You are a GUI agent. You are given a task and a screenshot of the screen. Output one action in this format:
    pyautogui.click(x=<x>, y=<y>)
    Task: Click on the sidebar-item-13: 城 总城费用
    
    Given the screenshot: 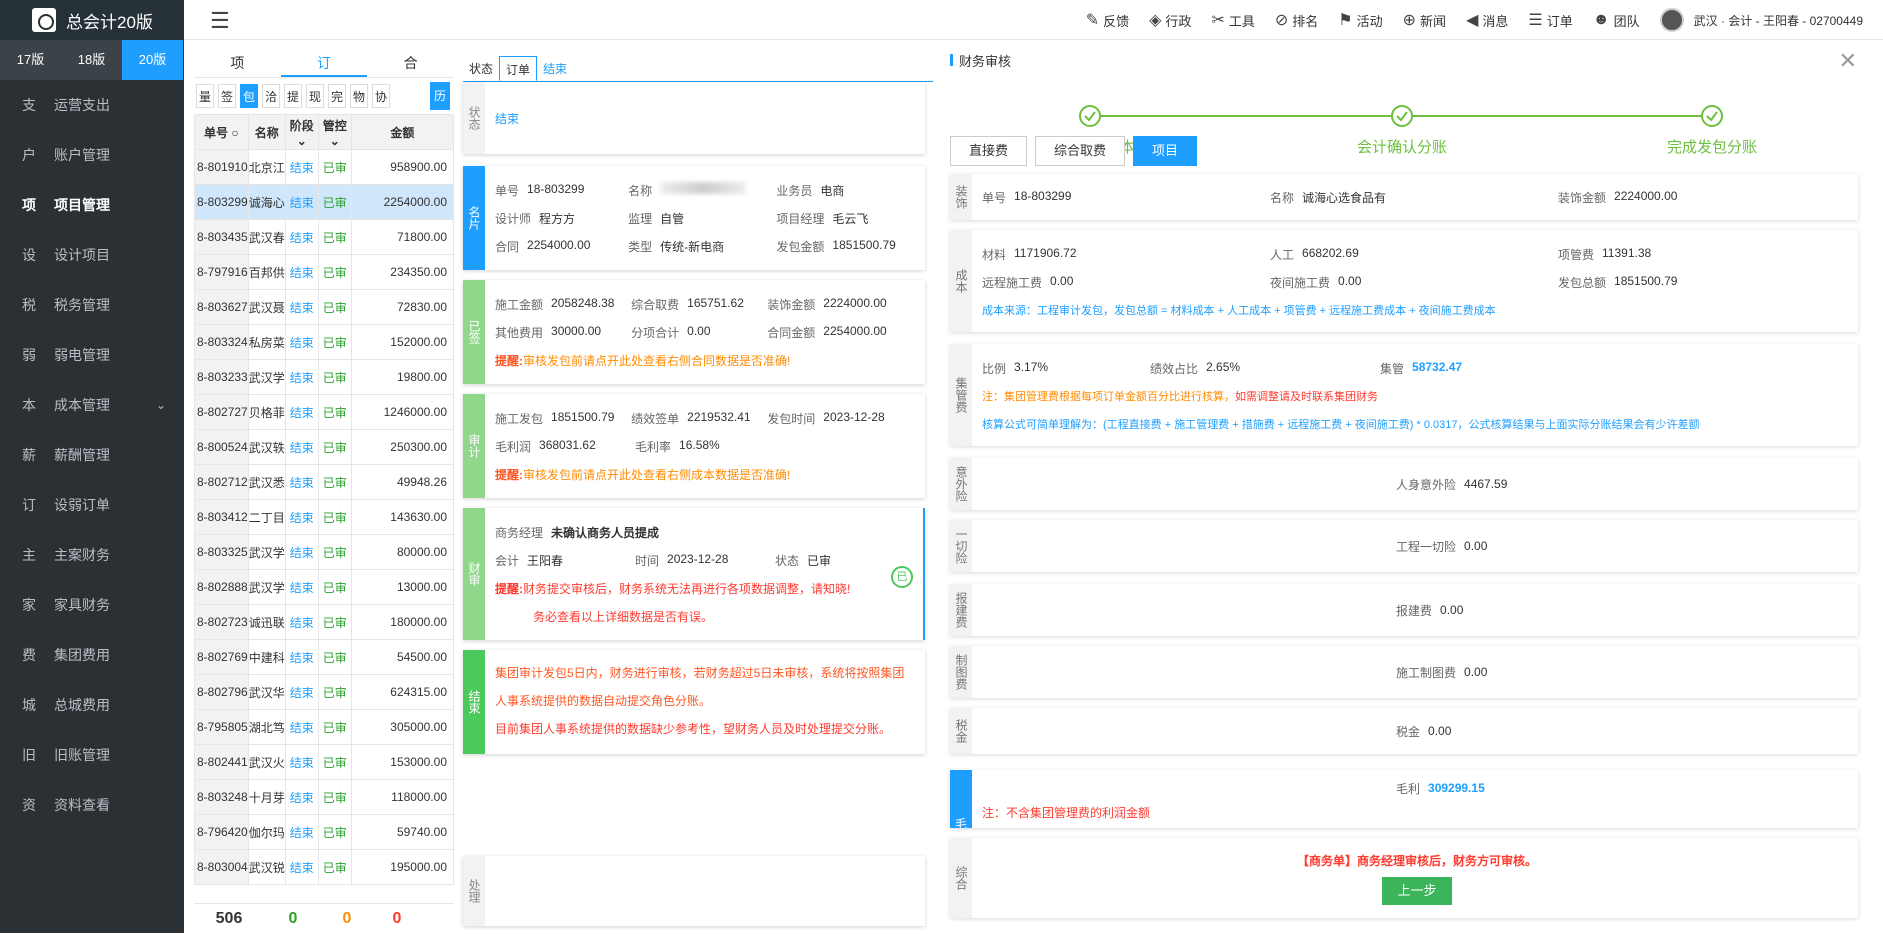 What is the action you would take?
    pyautogui.click(x=92, y=705)
    